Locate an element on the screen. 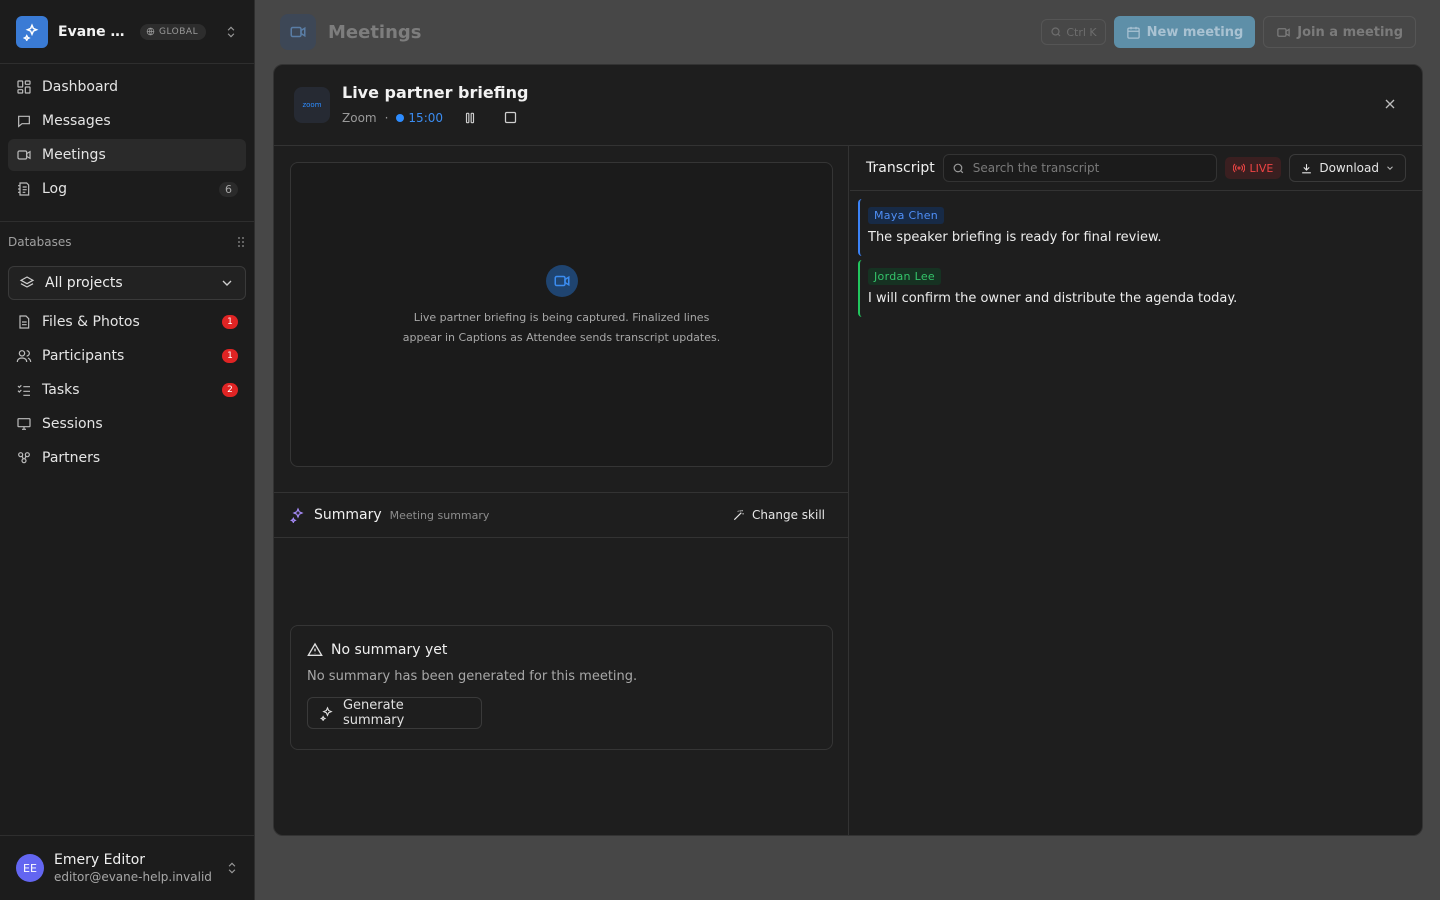  stop-button is located at coordinates (510, 117).